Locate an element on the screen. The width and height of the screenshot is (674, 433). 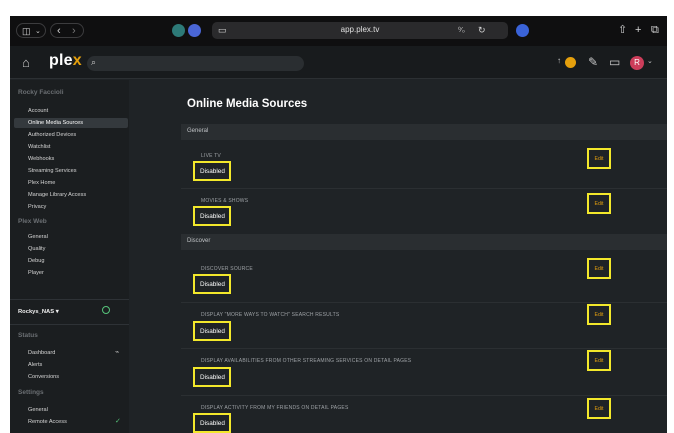
sidebar-item-dashboard: Dashboard is located at coordinates (41, 353).